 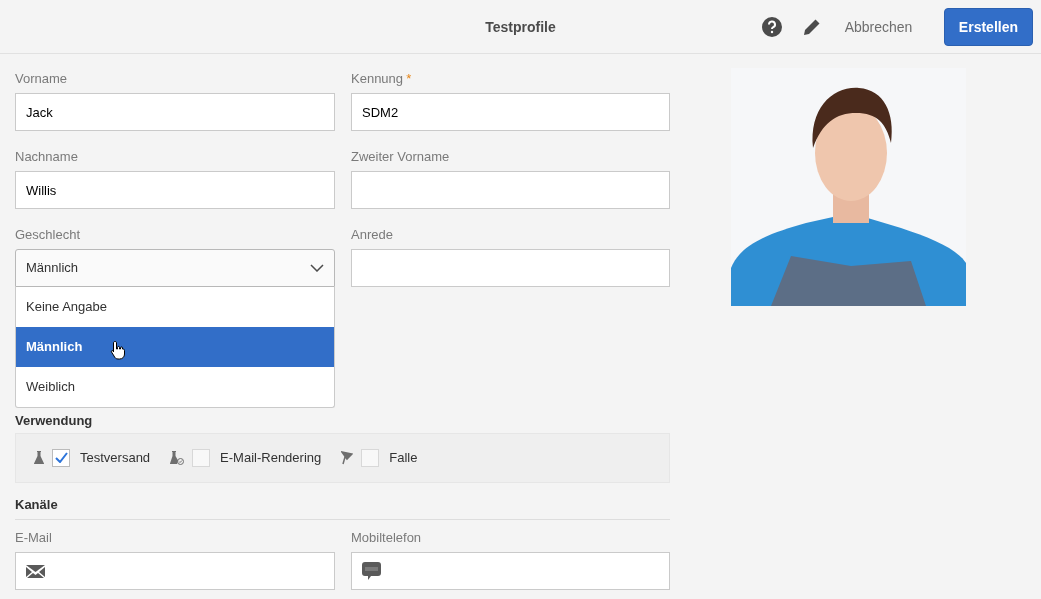 I want to click on gender-select: Männlich, so click(x=175, y=268).